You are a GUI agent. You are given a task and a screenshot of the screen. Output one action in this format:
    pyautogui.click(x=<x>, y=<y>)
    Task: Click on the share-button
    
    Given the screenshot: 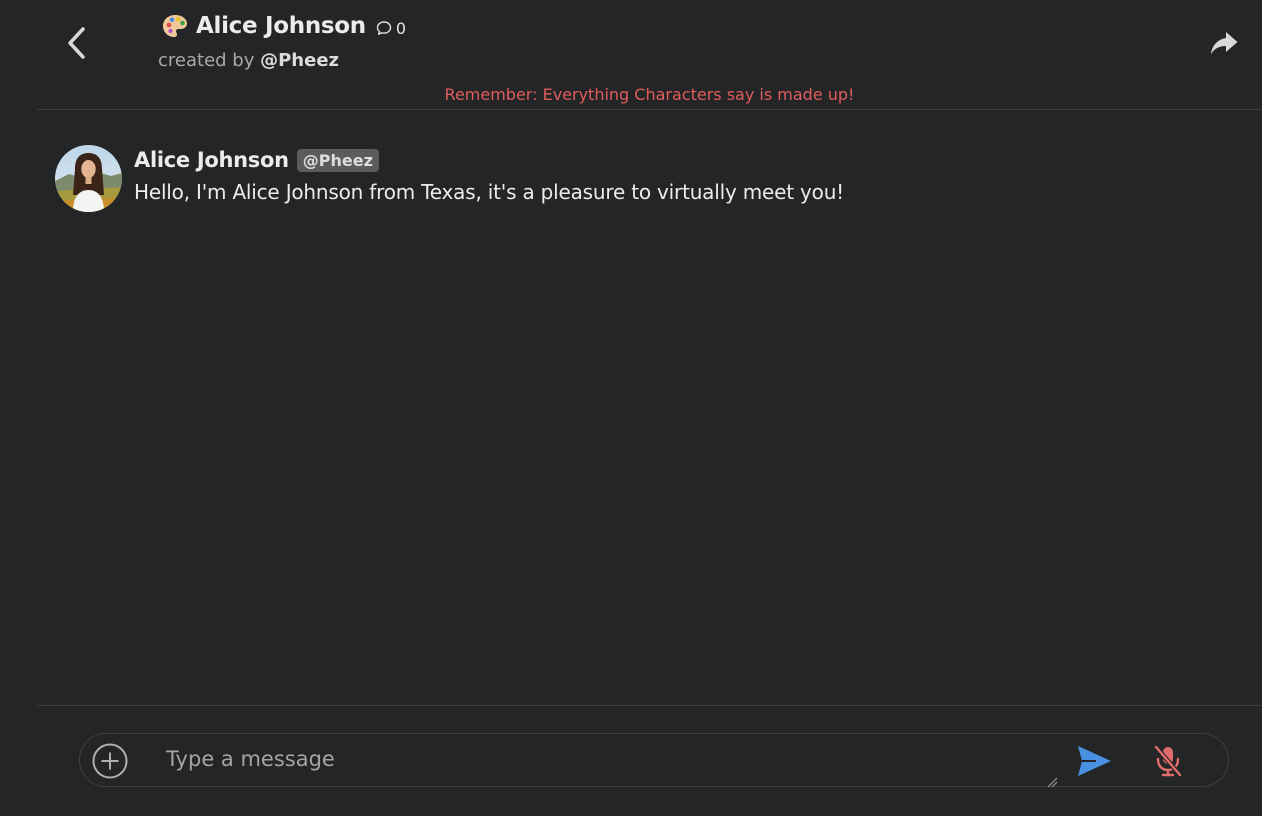 What is the action you would take?
    pyautogui.click(x=1224, y=43)
    